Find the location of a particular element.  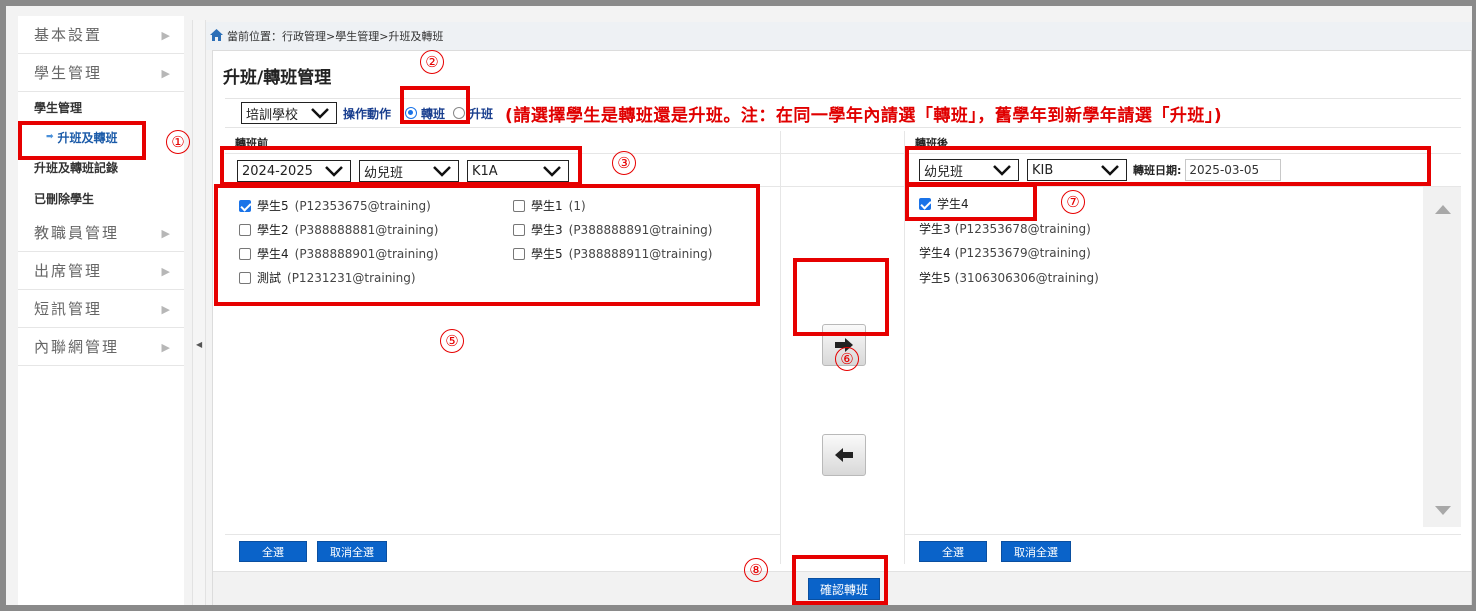

list-item: 学生5 (3106306306@training) is located at coordinates (1009, 277).